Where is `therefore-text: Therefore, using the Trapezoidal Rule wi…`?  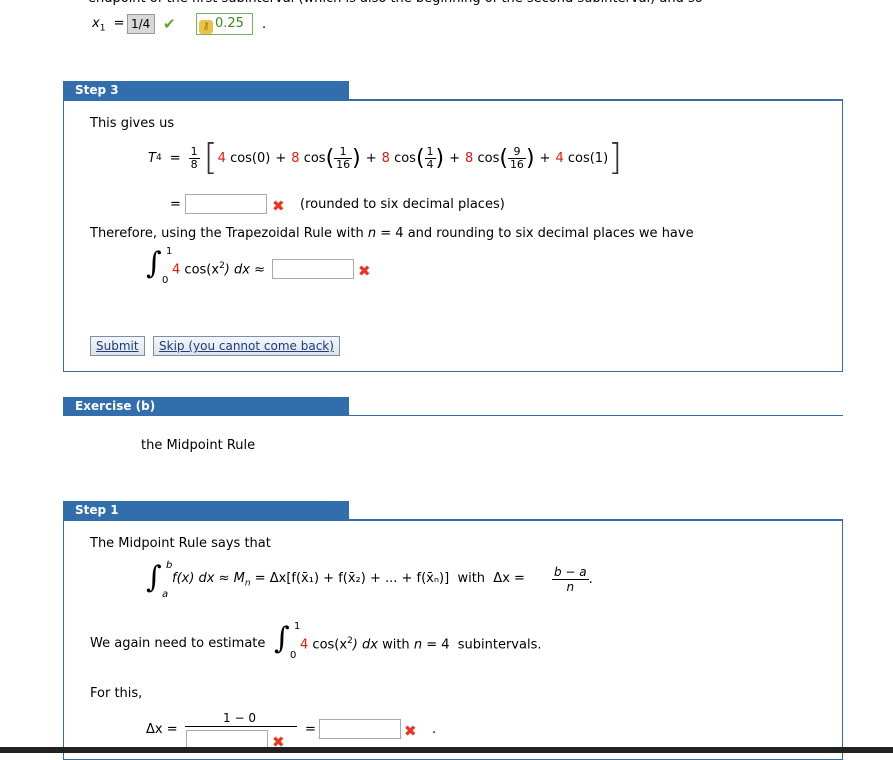
therefore-text: Therefore, using the Trapezoidal Rule wi… is located at coordinates (392, 233).